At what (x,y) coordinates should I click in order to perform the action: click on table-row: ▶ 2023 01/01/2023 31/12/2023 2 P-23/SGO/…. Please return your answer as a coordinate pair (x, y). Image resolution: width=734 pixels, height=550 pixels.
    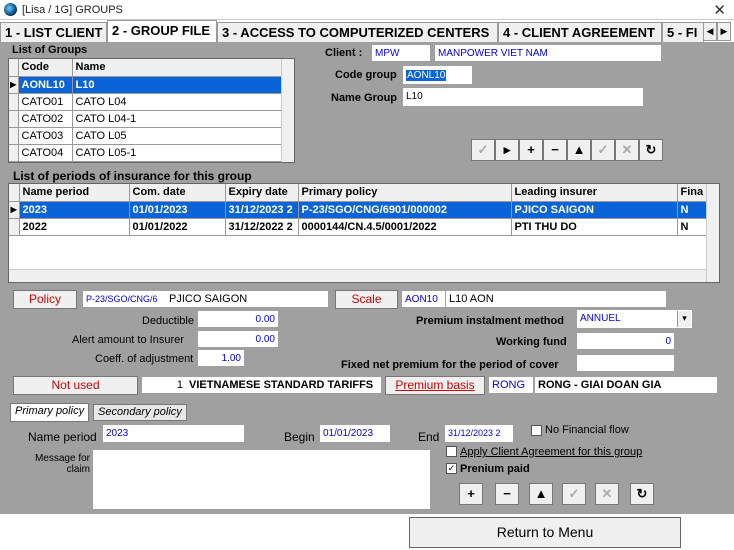
    Looking at the image, I should click on (364, 210).